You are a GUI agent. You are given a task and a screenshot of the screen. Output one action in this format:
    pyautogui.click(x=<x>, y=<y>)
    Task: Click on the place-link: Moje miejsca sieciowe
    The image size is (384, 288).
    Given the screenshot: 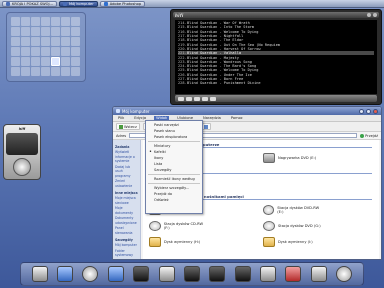 What is the action you would take?
    pyautogui.click(x=126, y=200)
    